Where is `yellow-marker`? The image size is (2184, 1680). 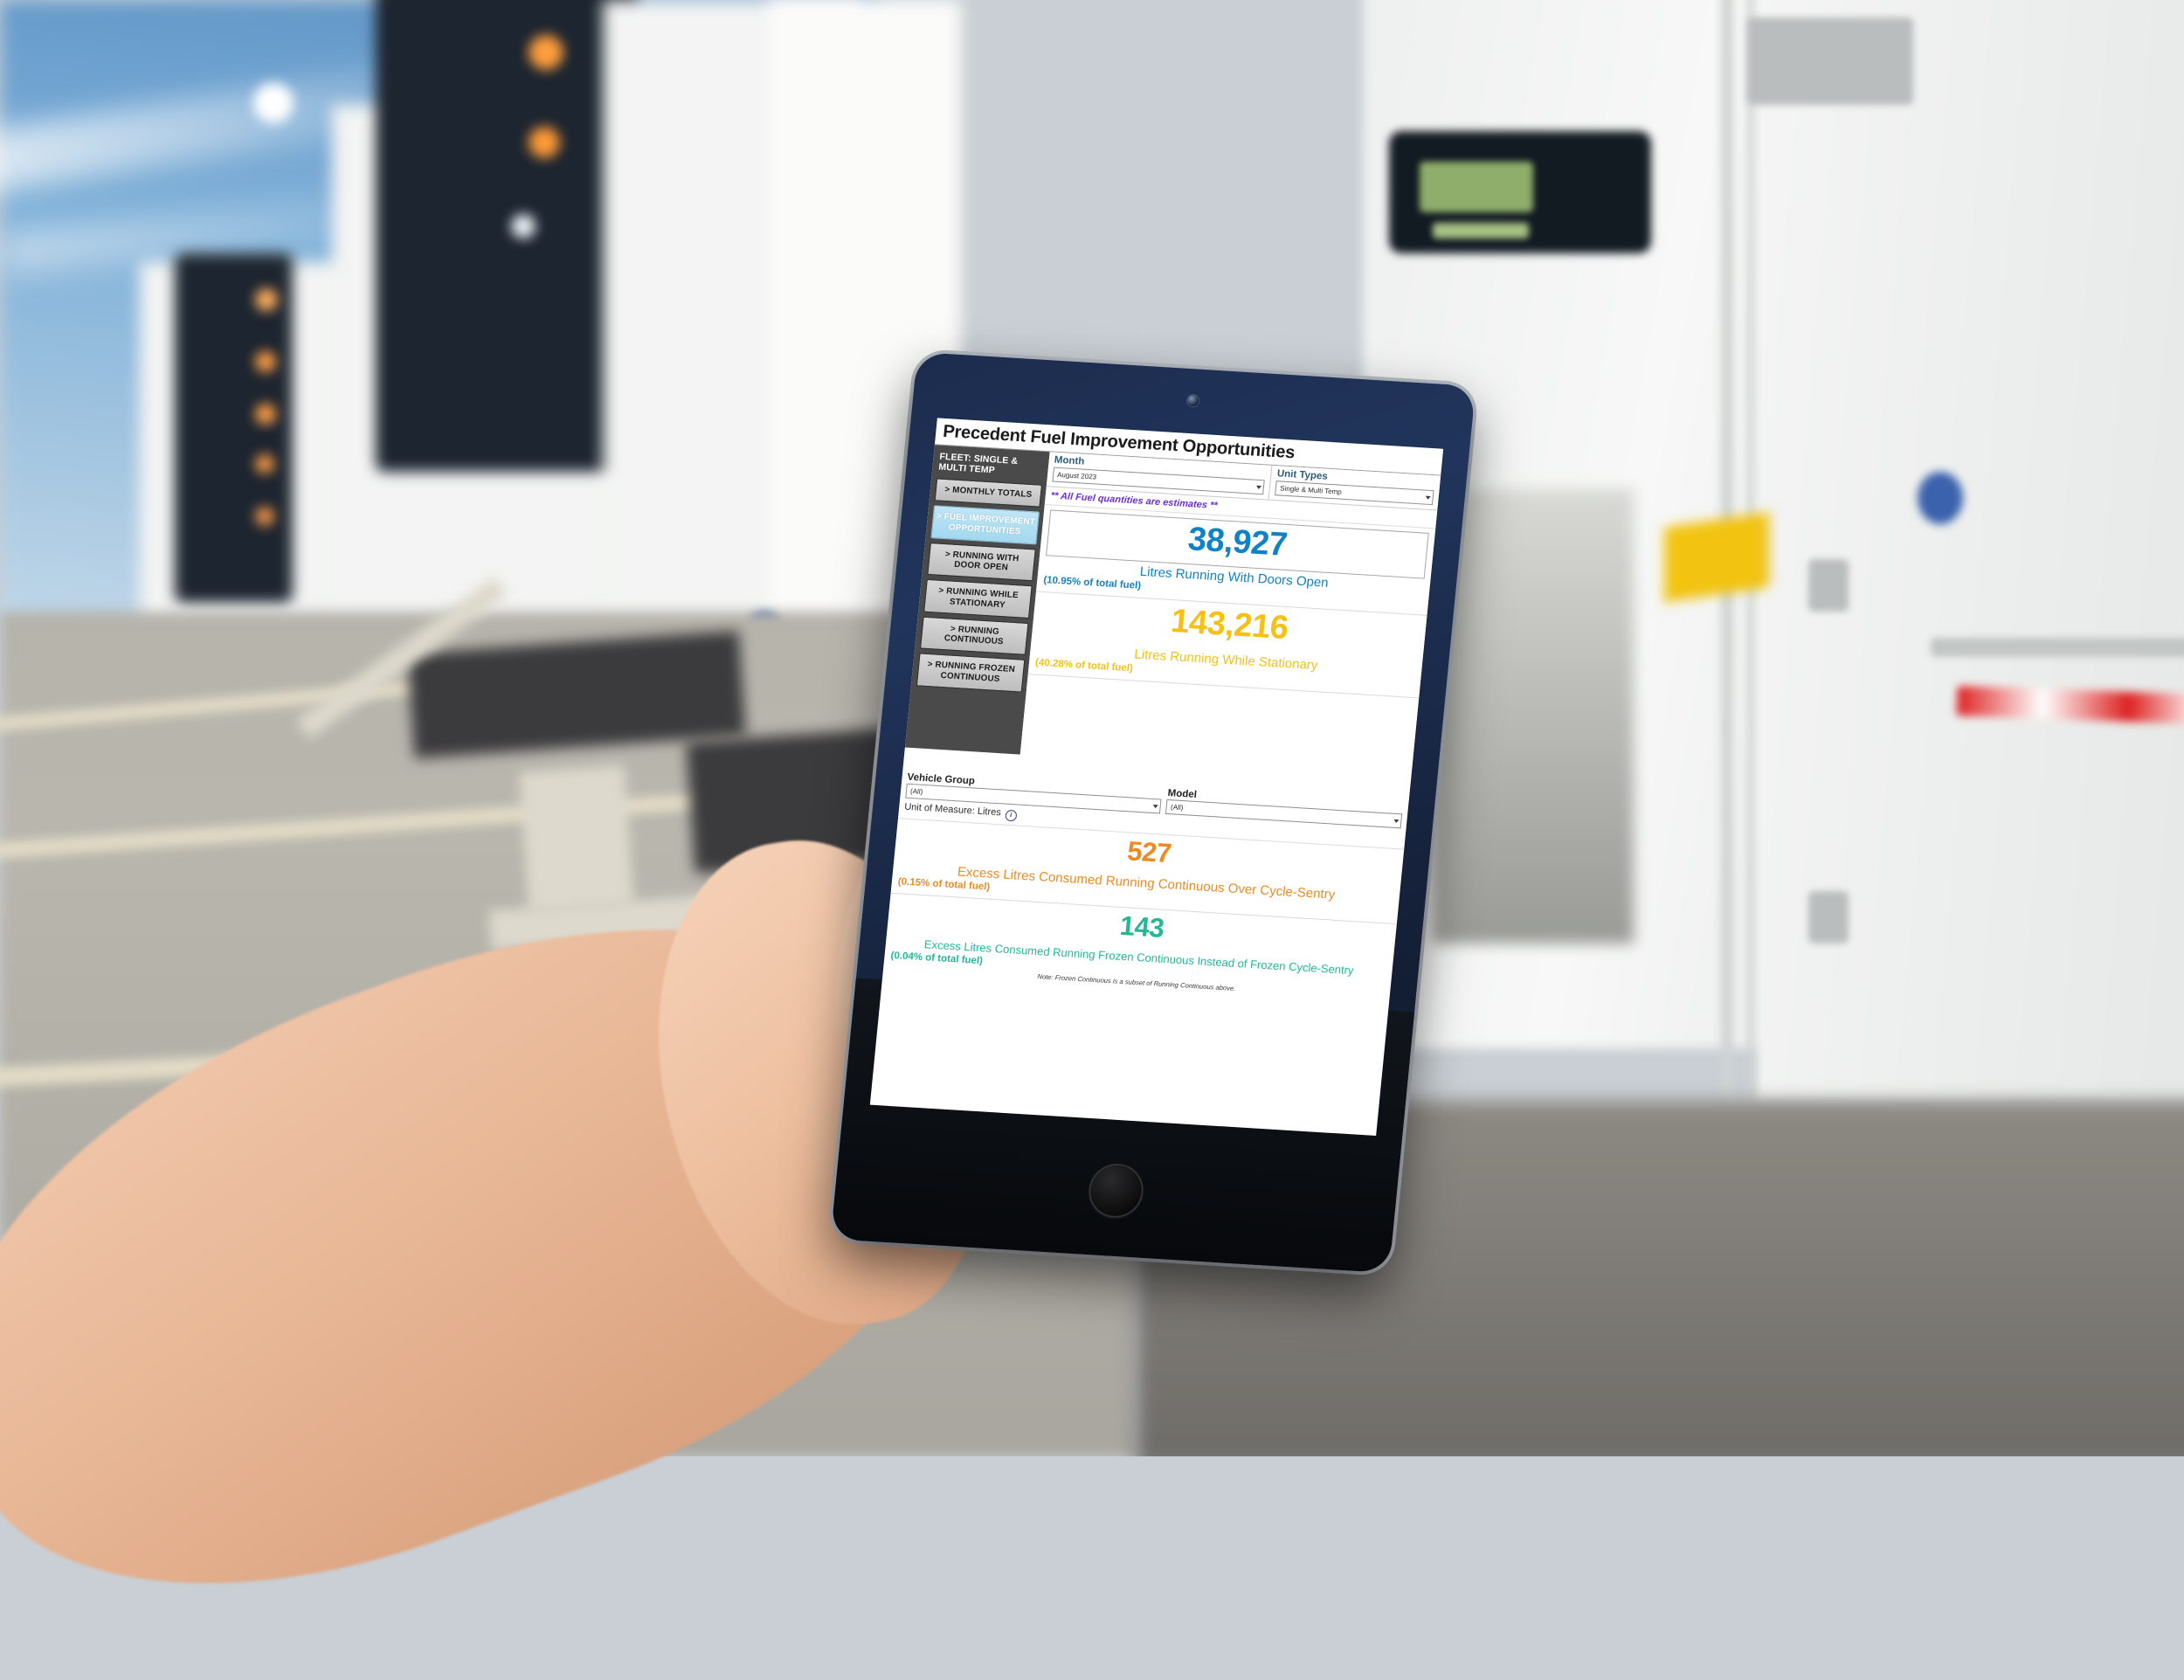
yellow-marker is located at coordinates (1716, 557).